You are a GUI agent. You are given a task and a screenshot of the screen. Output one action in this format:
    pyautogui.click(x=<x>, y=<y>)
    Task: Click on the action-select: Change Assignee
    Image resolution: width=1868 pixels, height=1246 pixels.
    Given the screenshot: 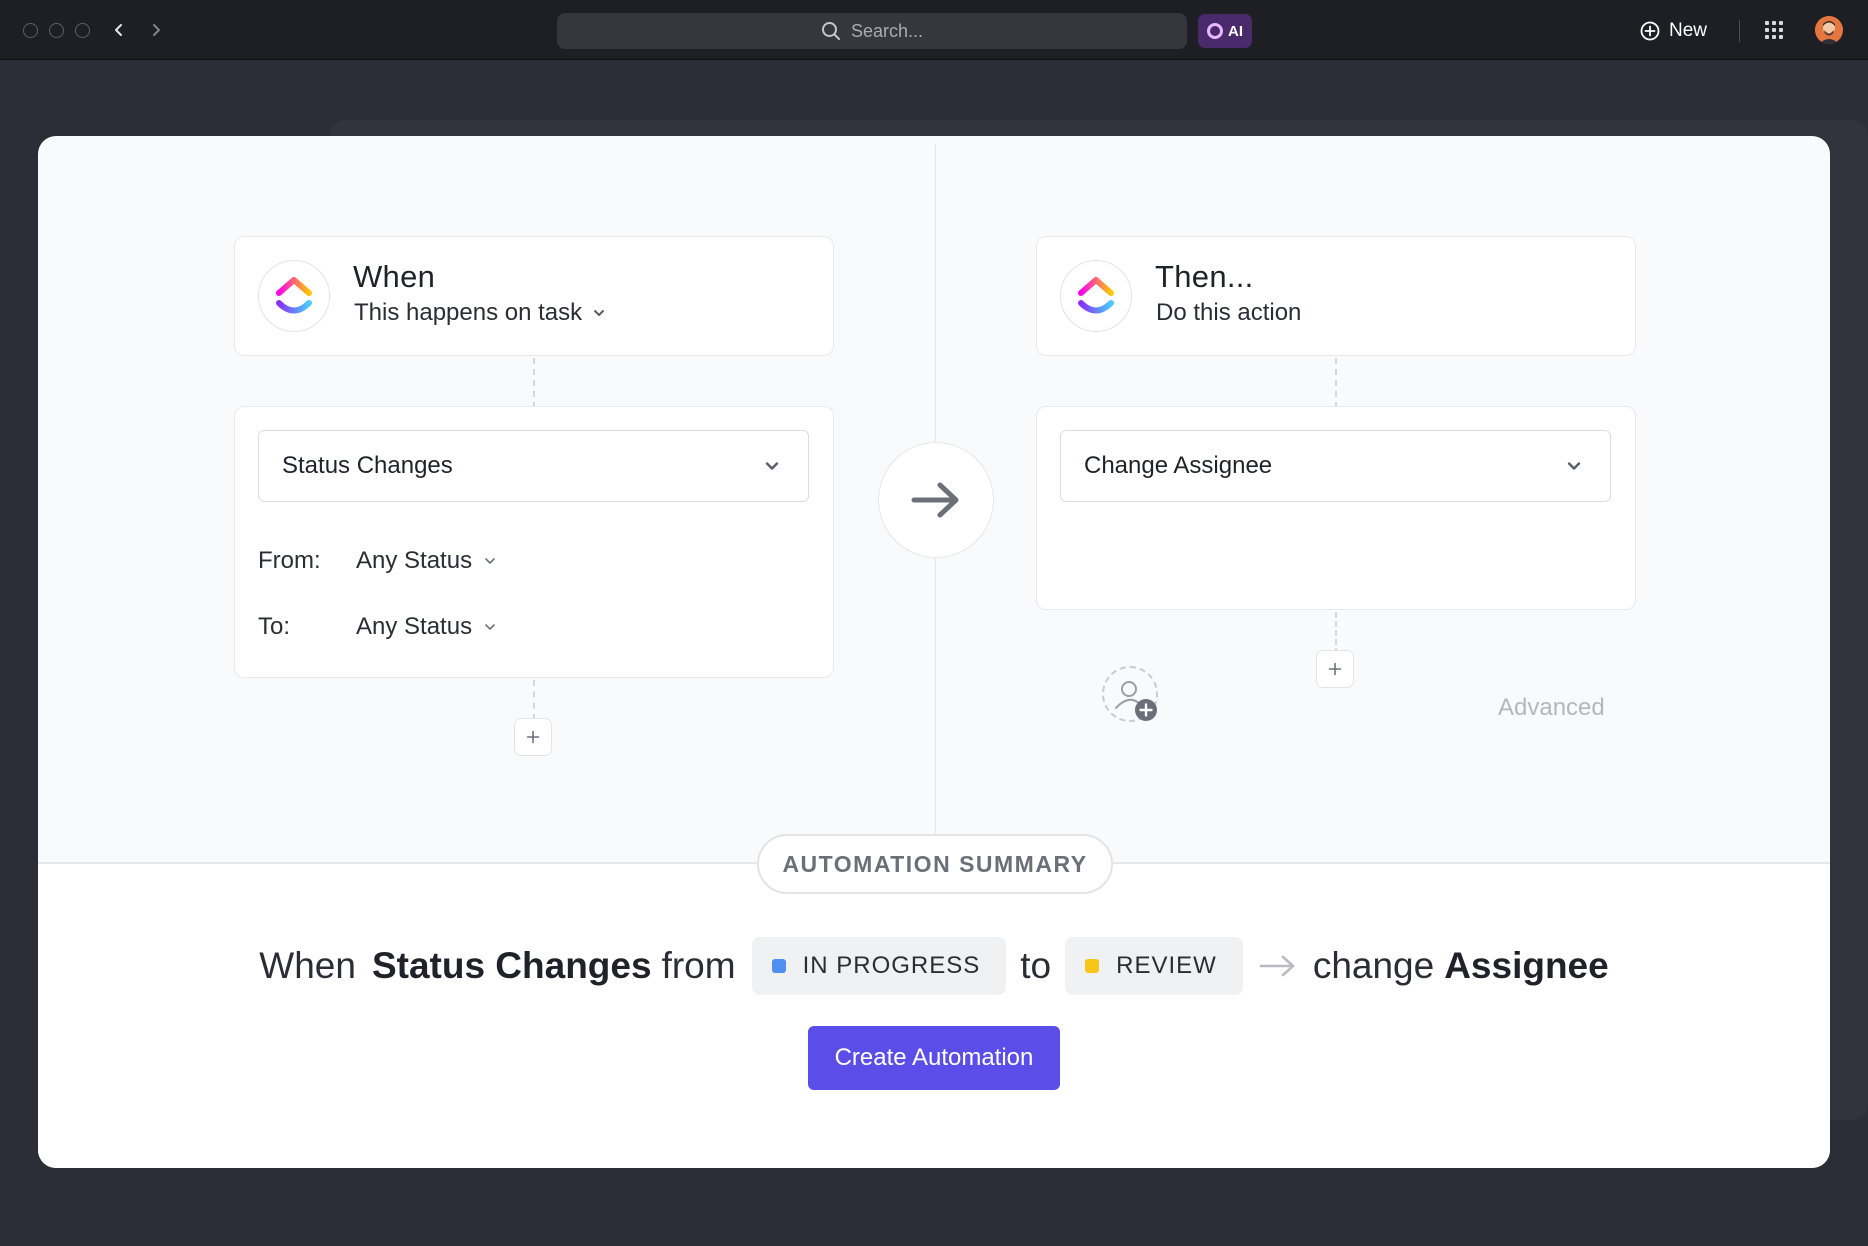 What is the action you would take?
    pyautogui.click(x=1335, y=466)
    